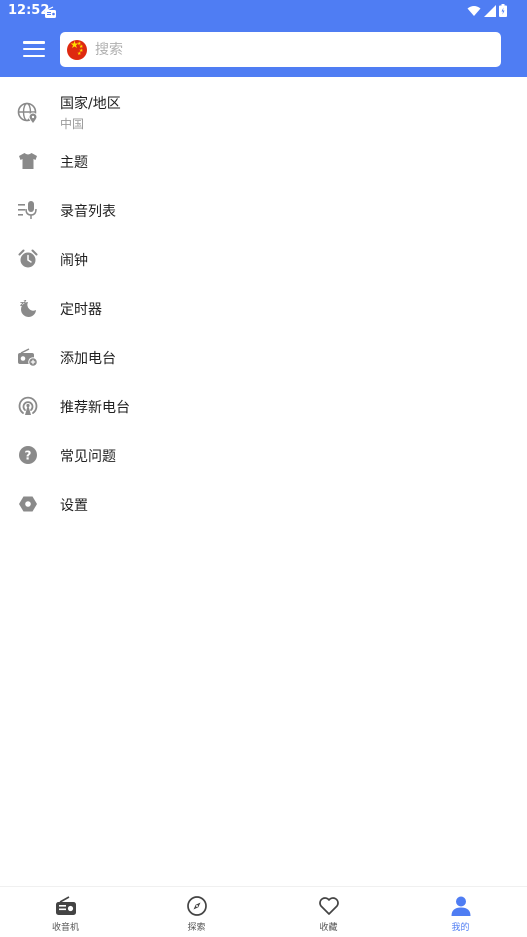  Describe the element at coordinates (28, 406) in the screenshot. I see `broadcast-icon` at that location.